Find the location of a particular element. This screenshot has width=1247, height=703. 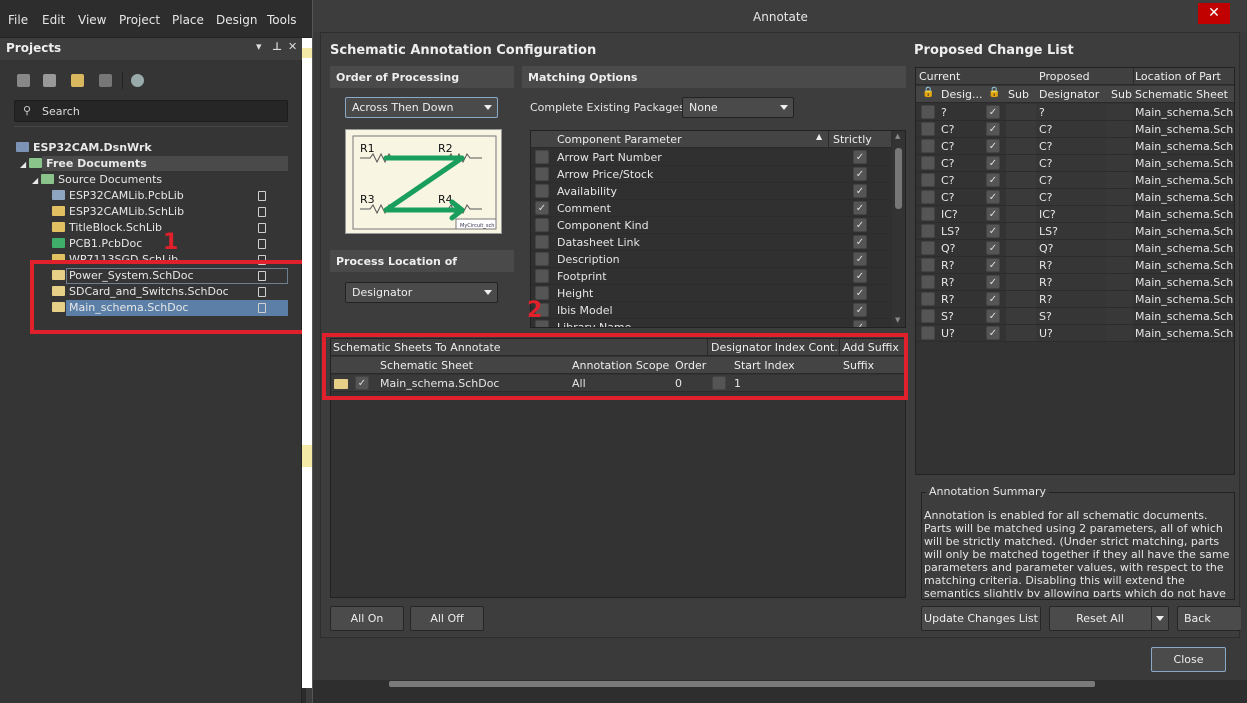

column-component-parameter: Component Parameter is located at coordinates (619, 139).